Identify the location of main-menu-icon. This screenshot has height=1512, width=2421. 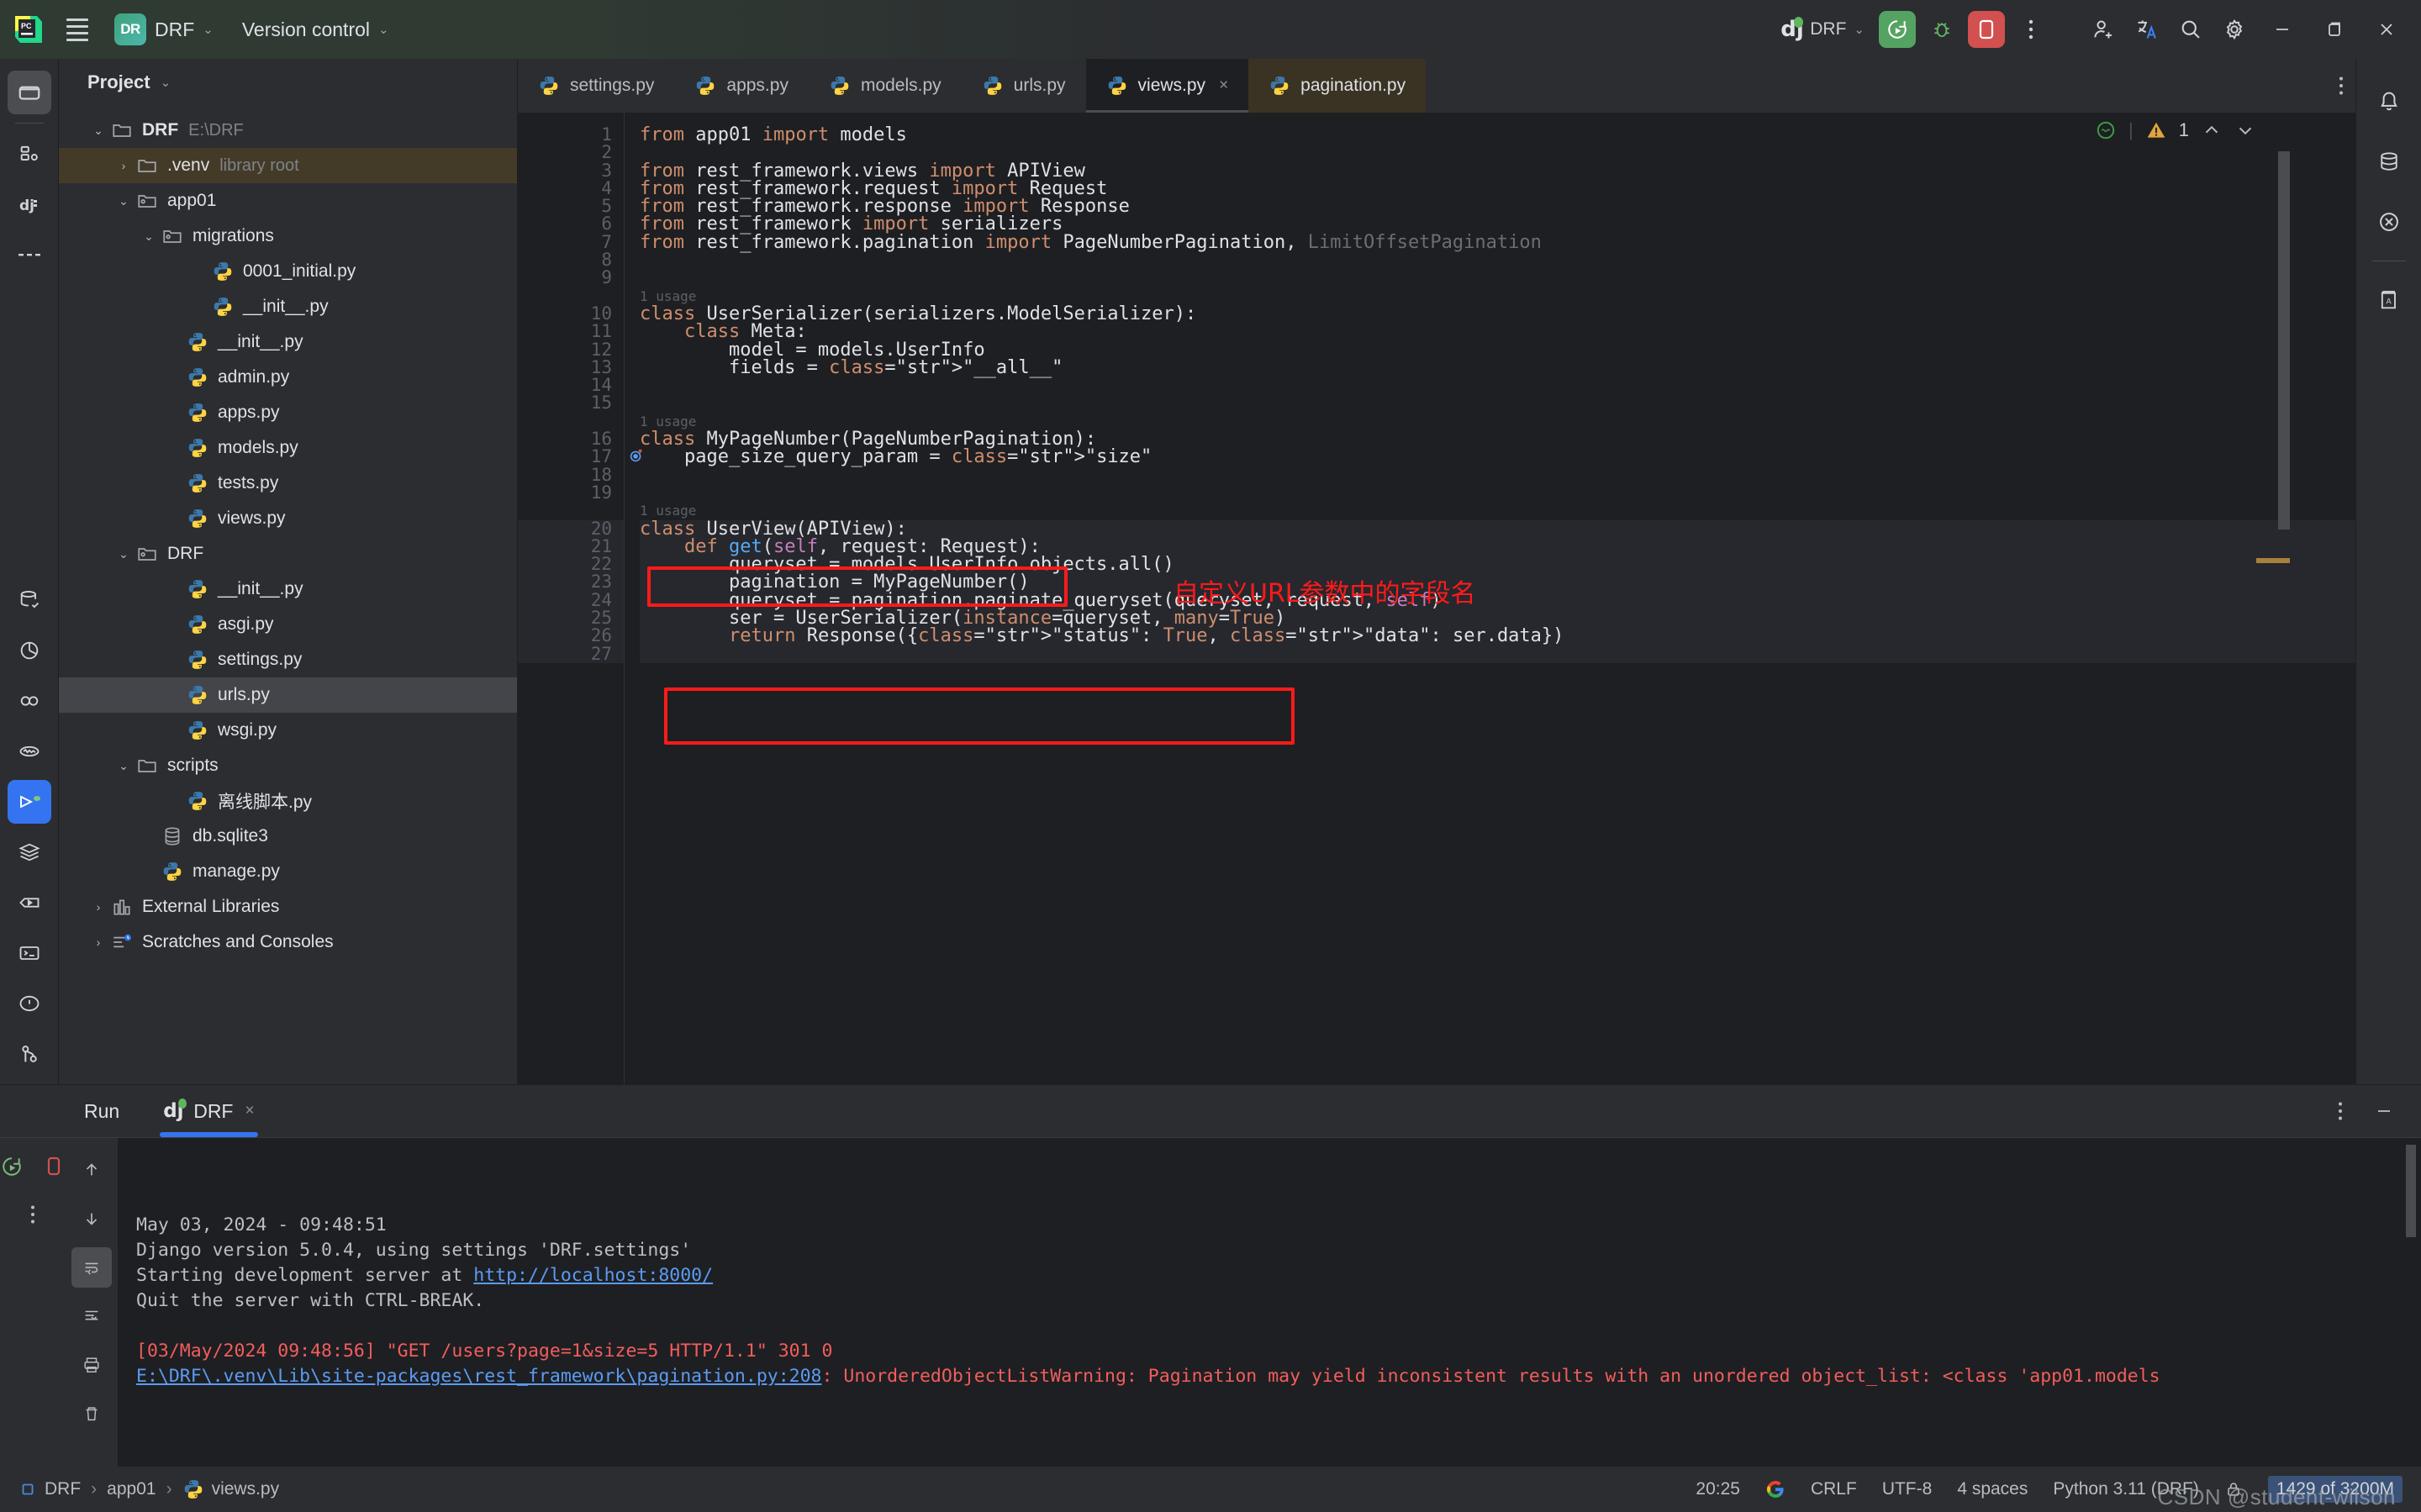
(77, 29).